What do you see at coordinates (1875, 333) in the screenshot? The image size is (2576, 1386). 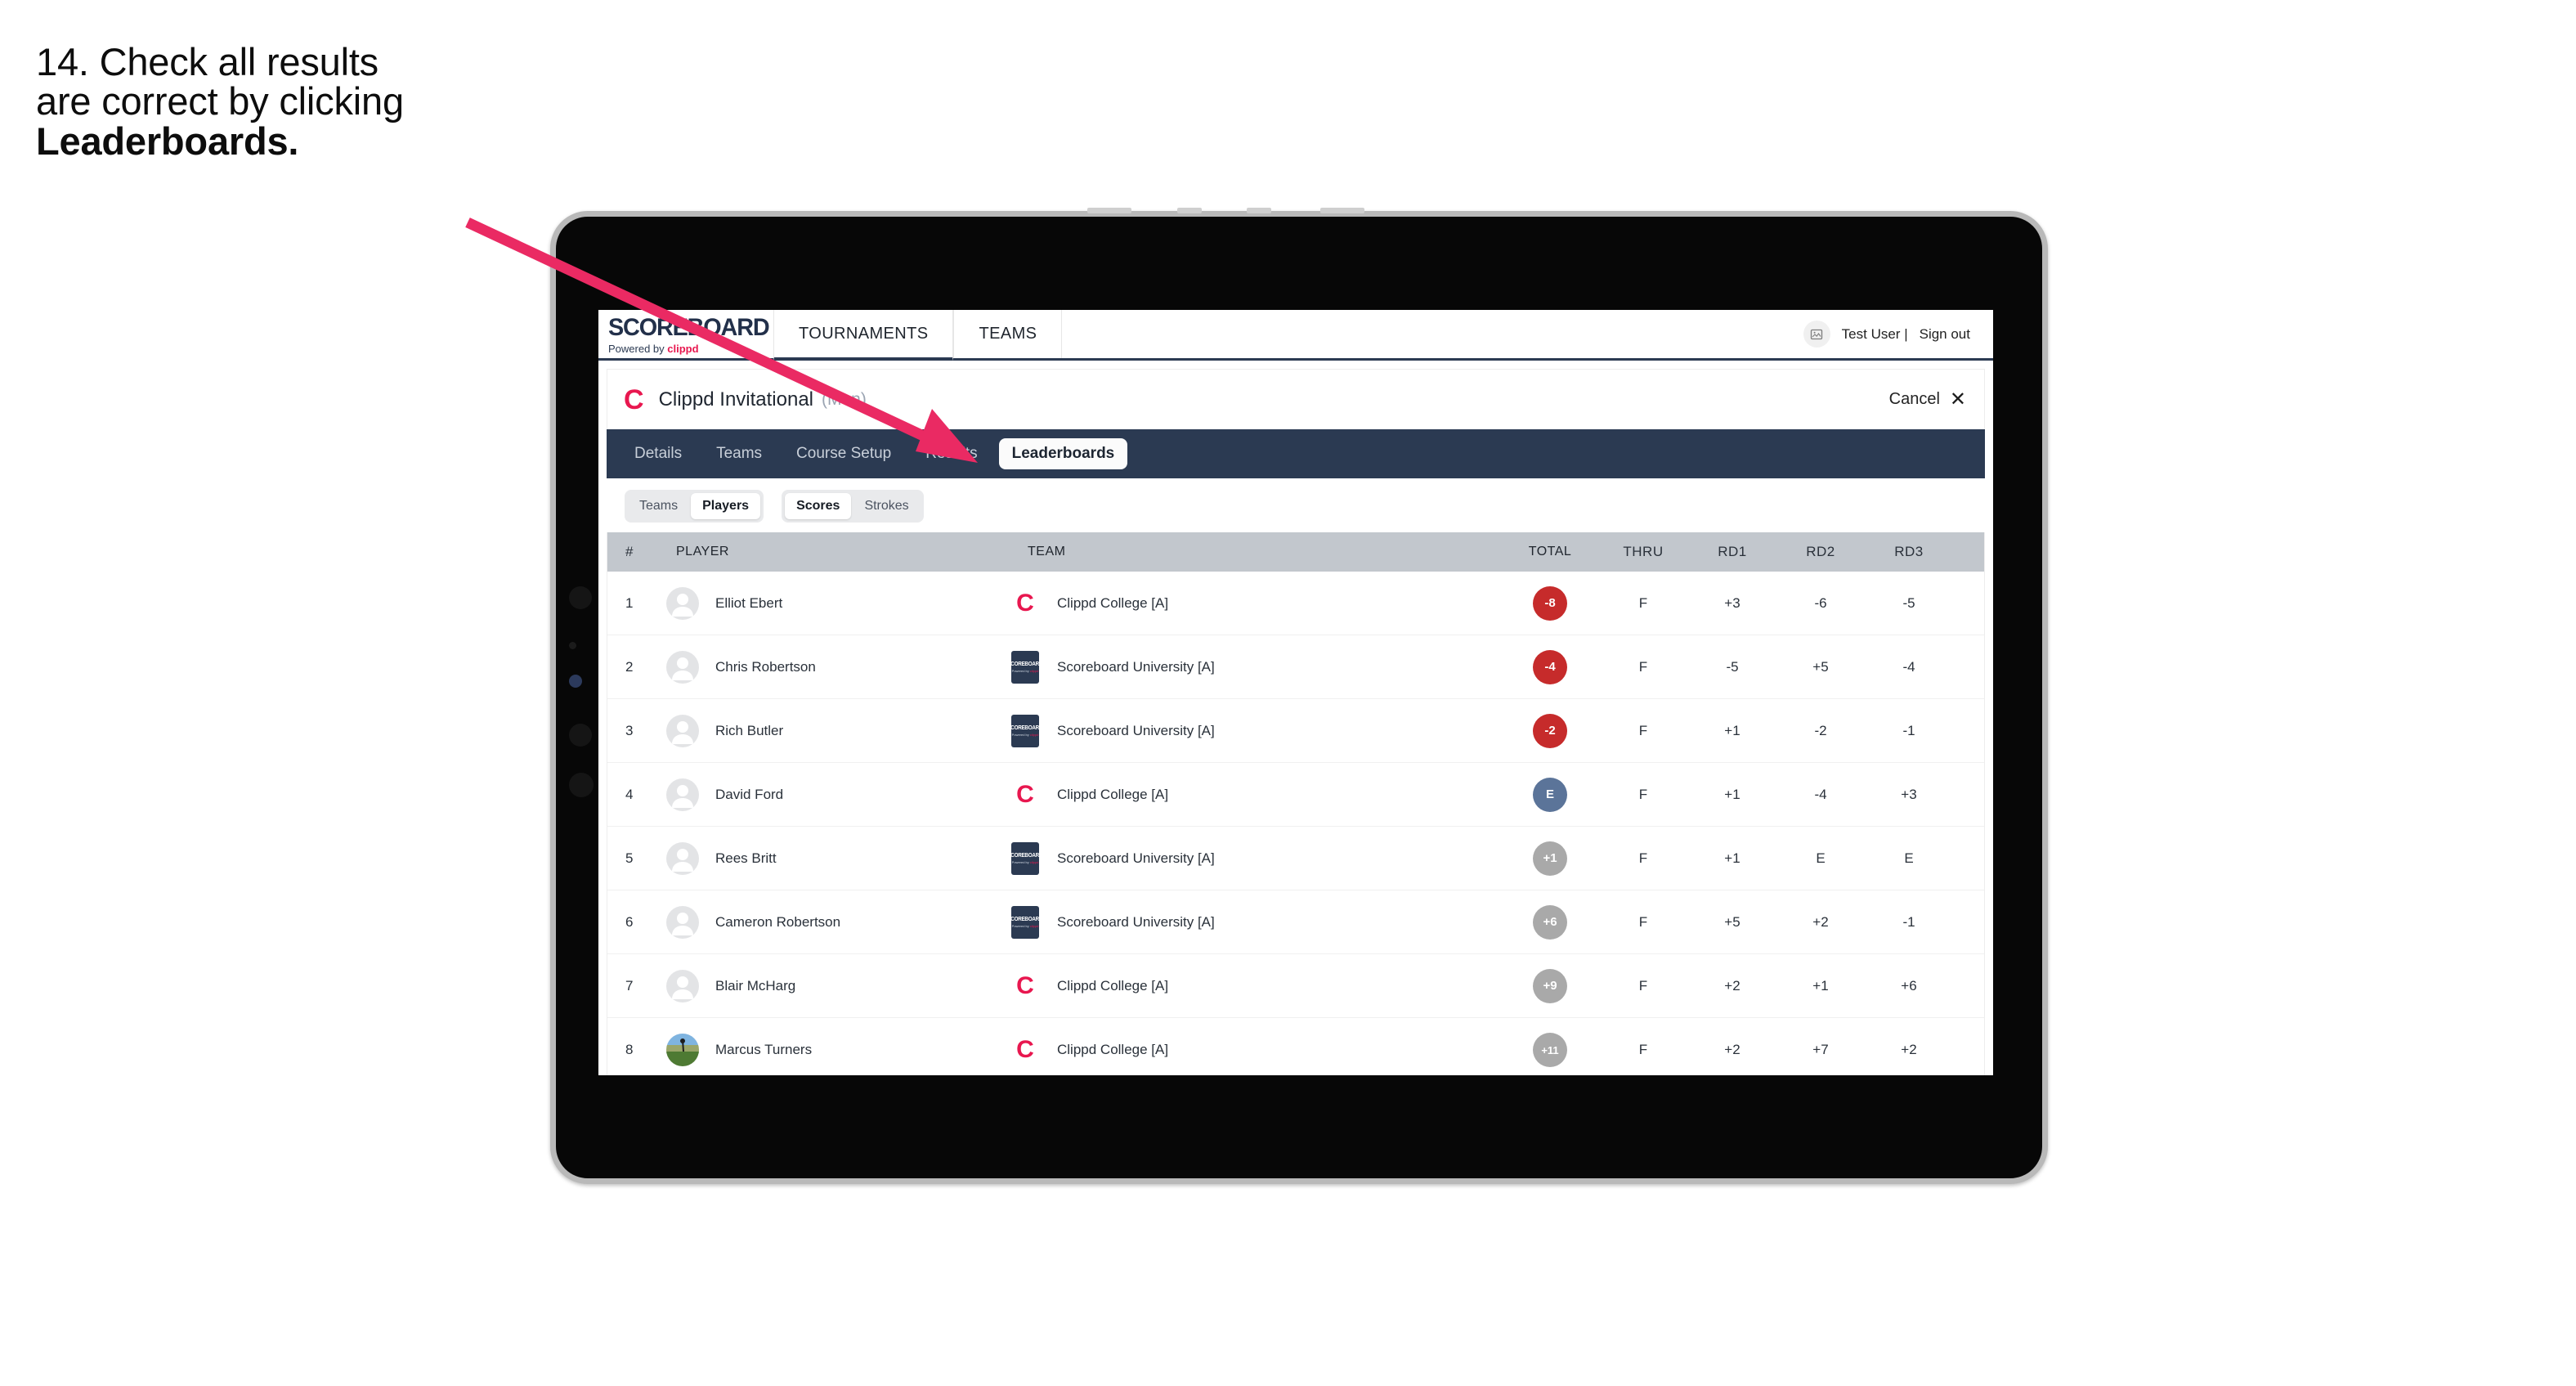 I see `user-name-label: Test User |` at bounding box center [1875, 333].